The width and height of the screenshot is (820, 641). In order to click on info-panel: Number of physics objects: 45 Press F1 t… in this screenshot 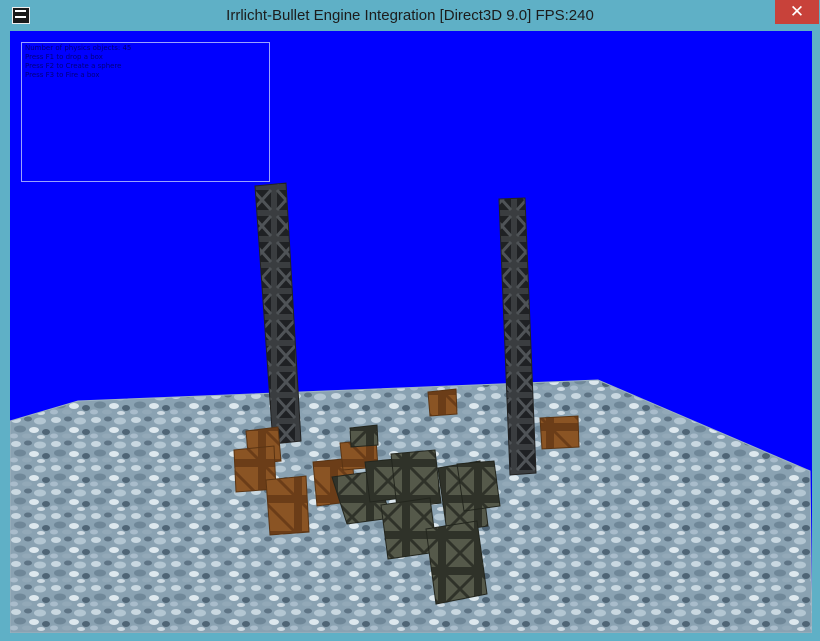, I will do `click(145, 112)`.